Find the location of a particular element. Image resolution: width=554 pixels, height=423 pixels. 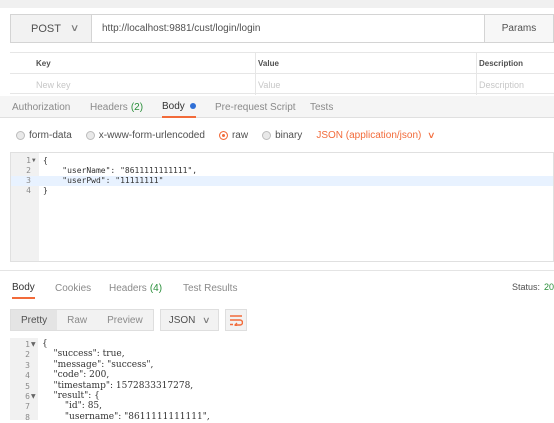

code-text: "result": { is located at coordinates (71, 396).